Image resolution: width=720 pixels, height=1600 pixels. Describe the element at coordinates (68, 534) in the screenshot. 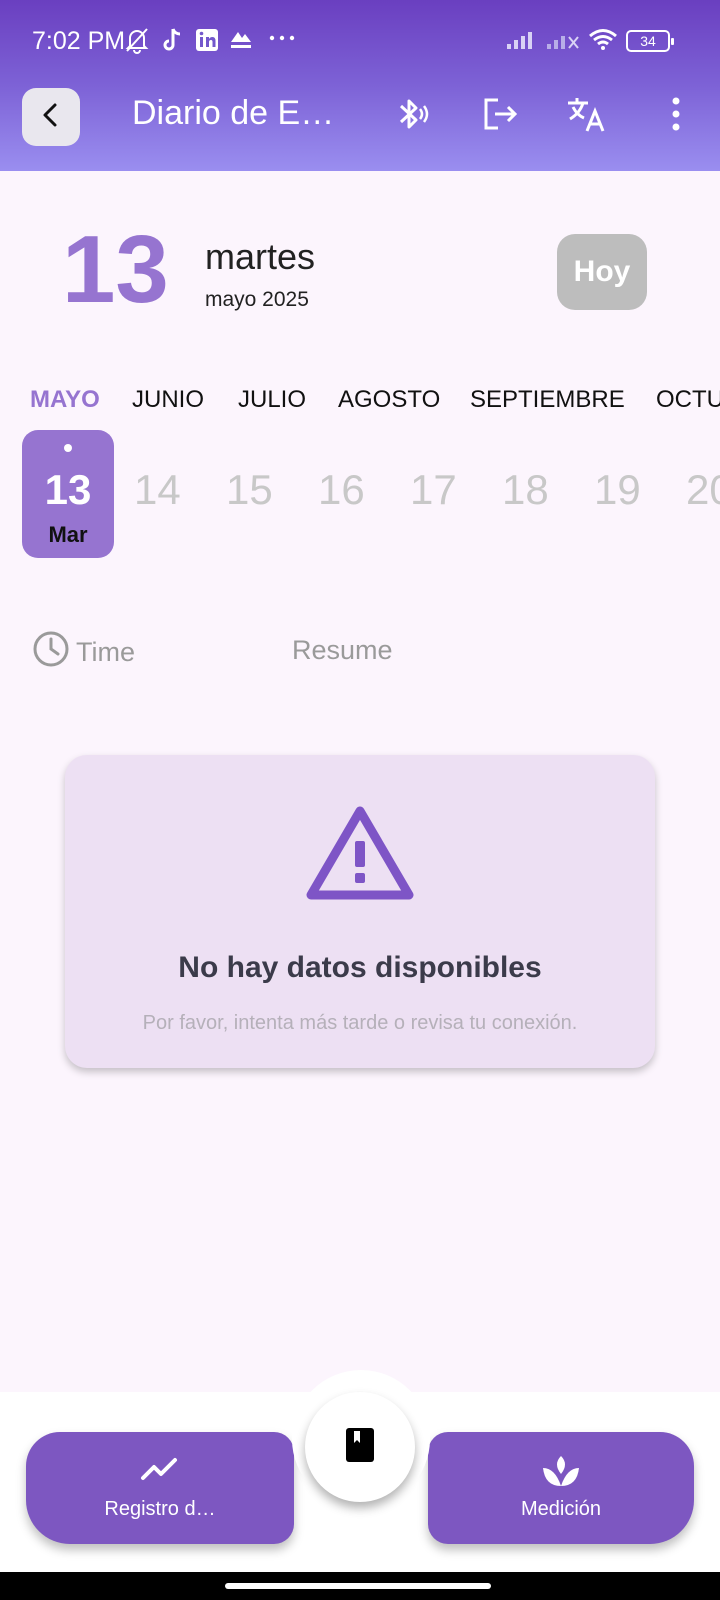

I see `day-abbr: Mar` at that location.